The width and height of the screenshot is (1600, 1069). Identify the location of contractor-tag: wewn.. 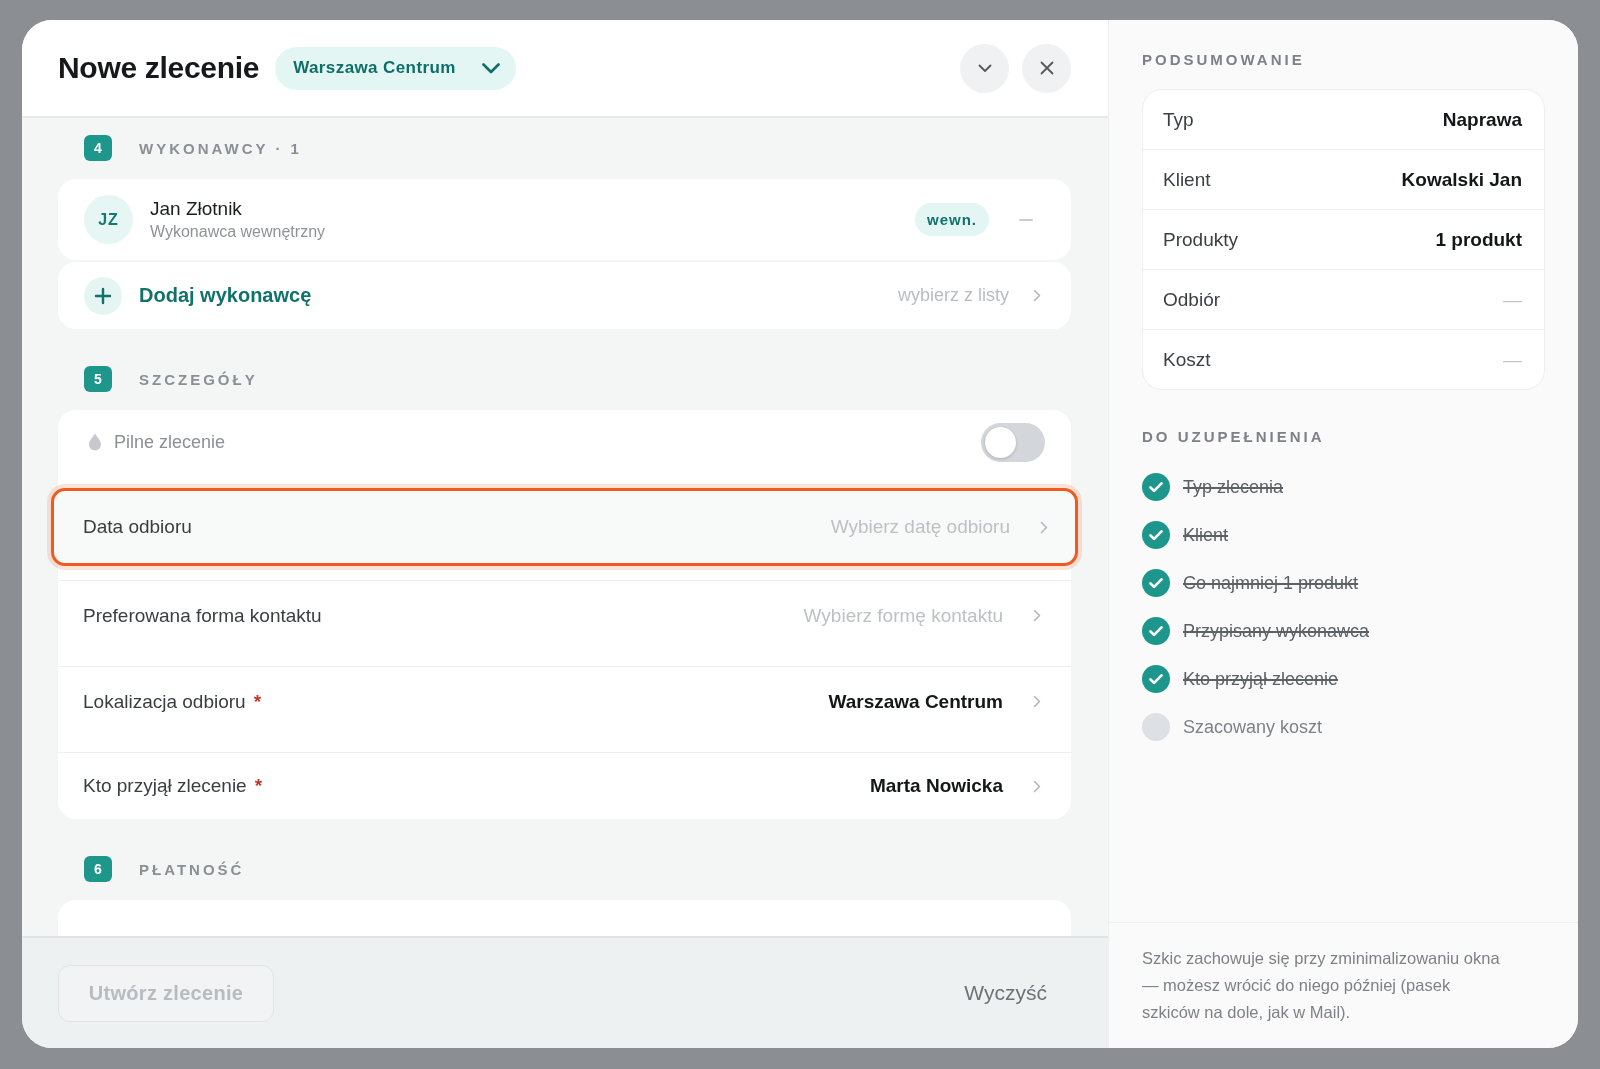
(952, 219).